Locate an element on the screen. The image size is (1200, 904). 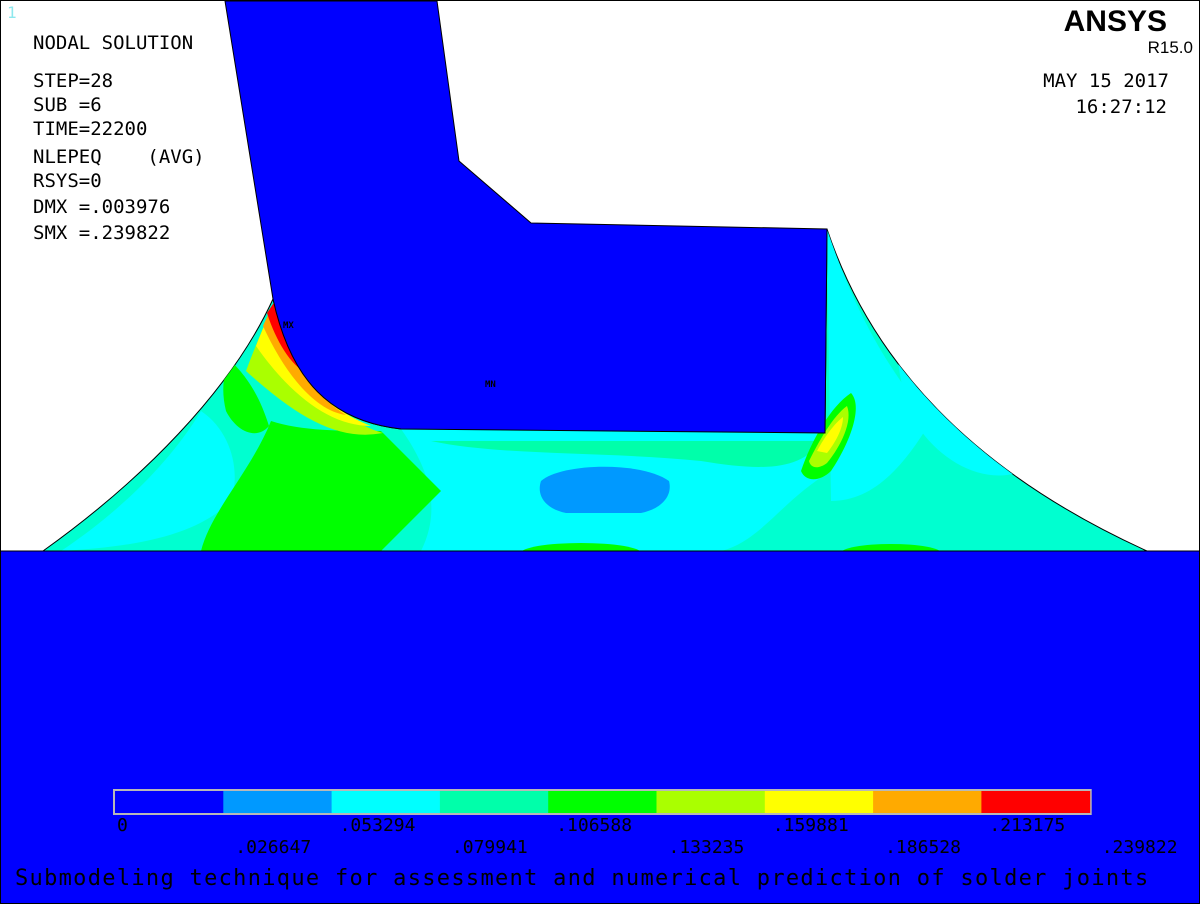
info-line: SMX =.239822 is located at coordinates (101, 233).